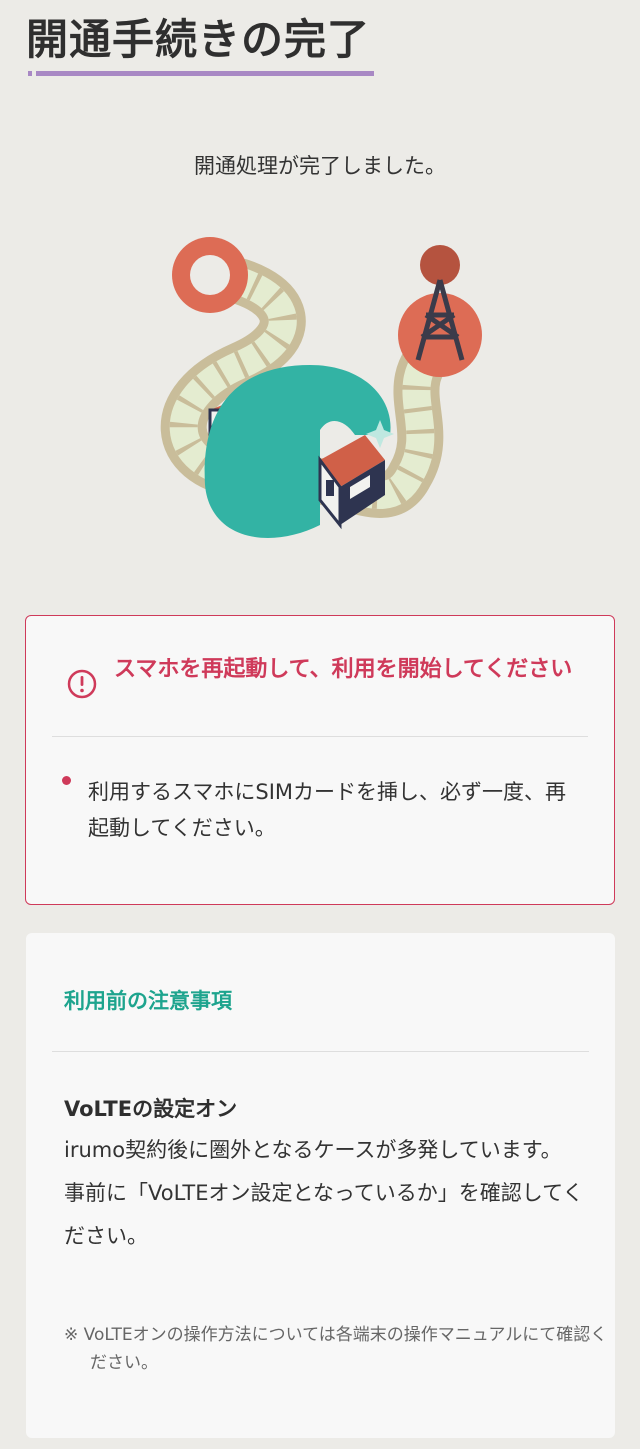  What do you see at coordinates (313, 1150) in the screenshot?
I see `volte-description-line: irumo契約後に圏外となるケースが多発しています。` at bounding box center [313, 1150].